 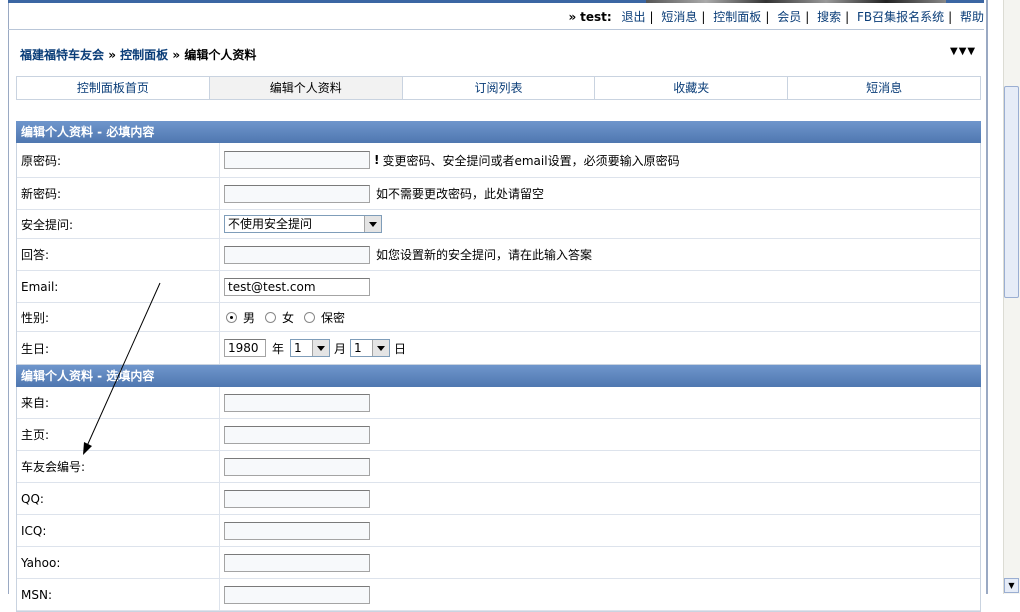 What do you see at coordinates (498, 467) in the screenshot?
I see `form-row: 车友会编号:` at bounding box center [498, 467].